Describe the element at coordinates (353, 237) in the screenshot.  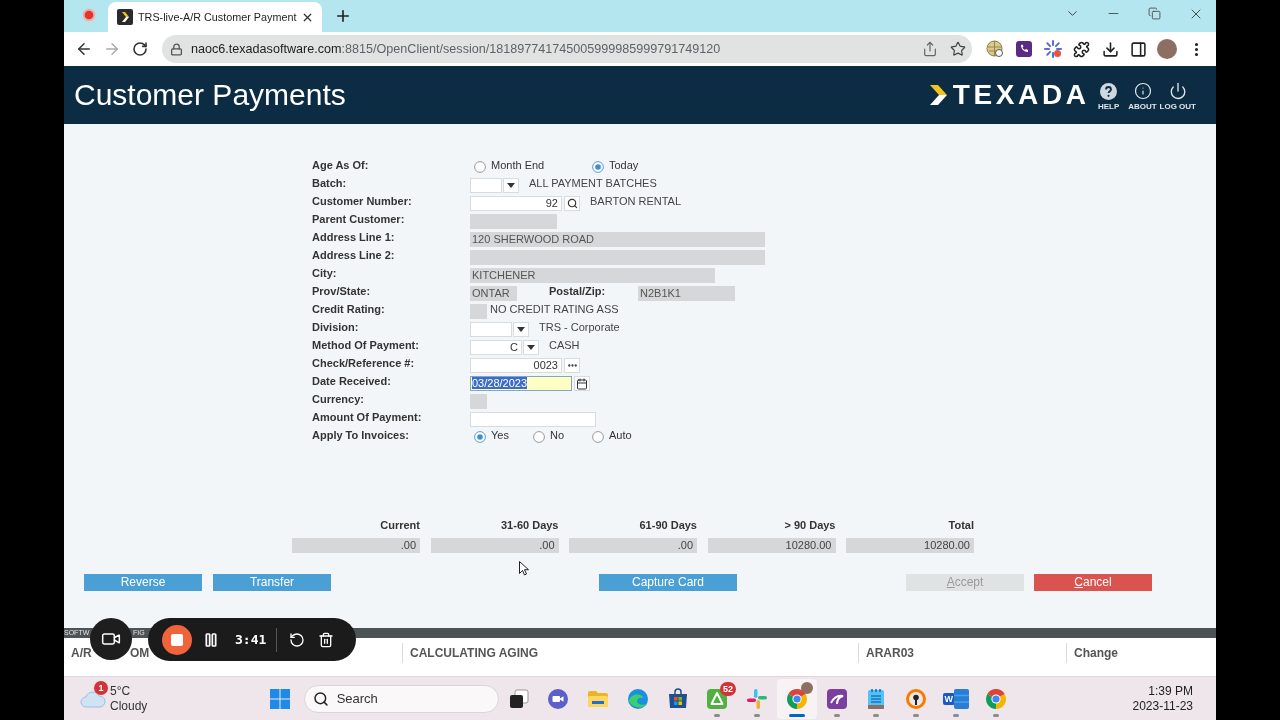
I see `field-label: Address Line 1:` at that location.